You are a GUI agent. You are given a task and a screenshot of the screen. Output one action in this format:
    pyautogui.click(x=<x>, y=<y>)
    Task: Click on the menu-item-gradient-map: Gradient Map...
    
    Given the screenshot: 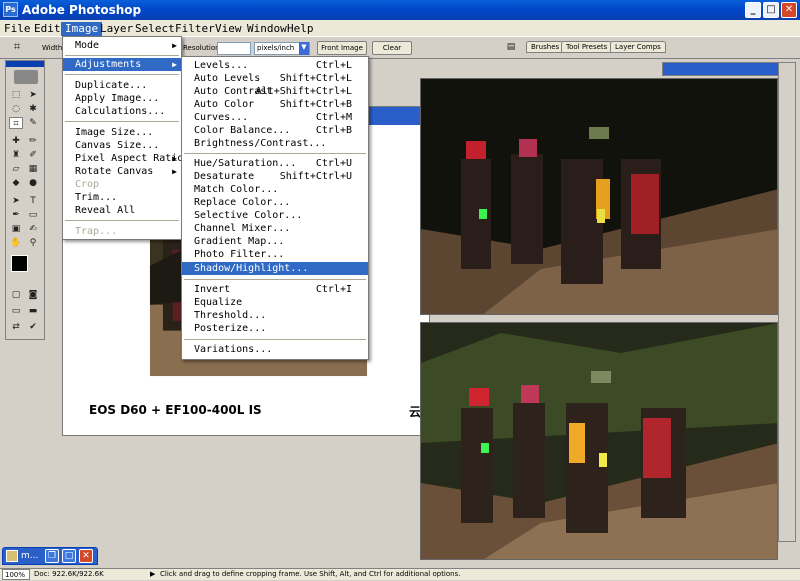 What is the action you would take?
    pyautogui.click(x=275, y=241)
    